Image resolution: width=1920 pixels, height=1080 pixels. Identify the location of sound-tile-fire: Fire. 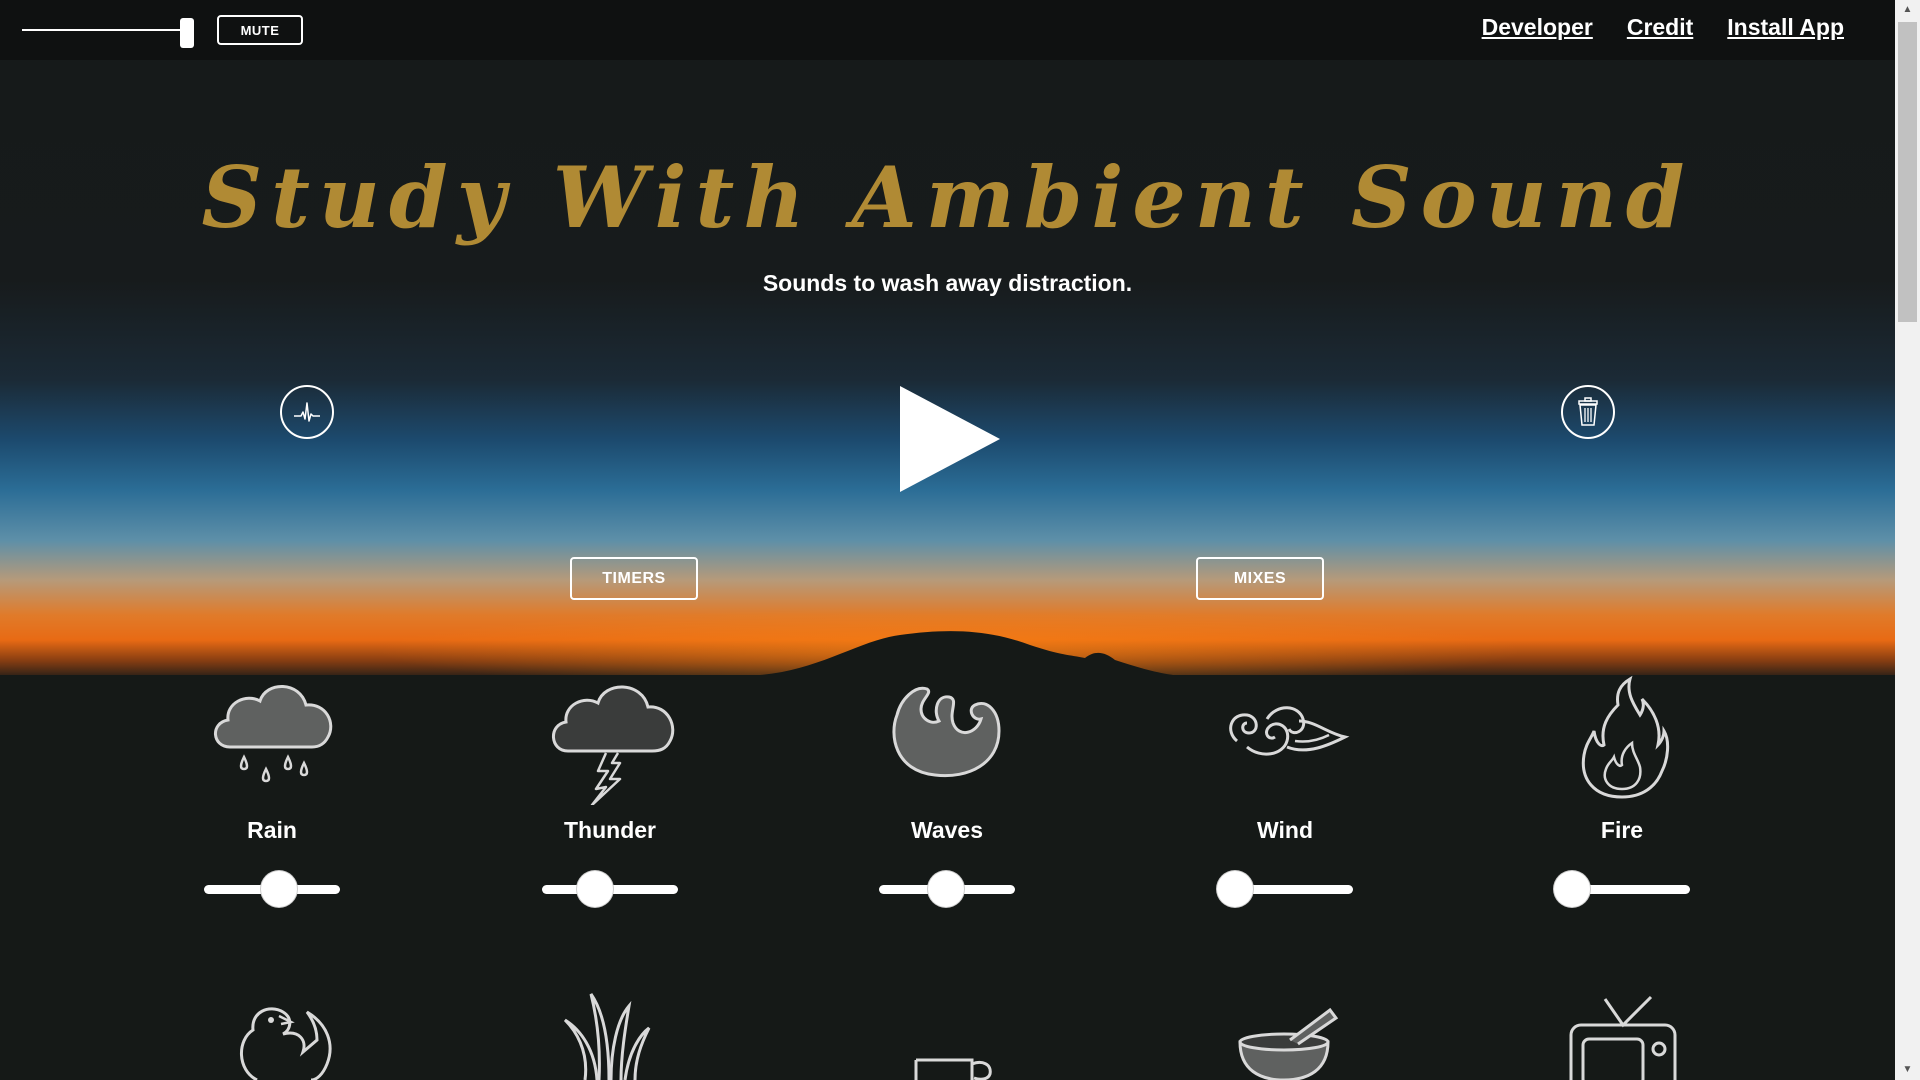
(1622, 791).